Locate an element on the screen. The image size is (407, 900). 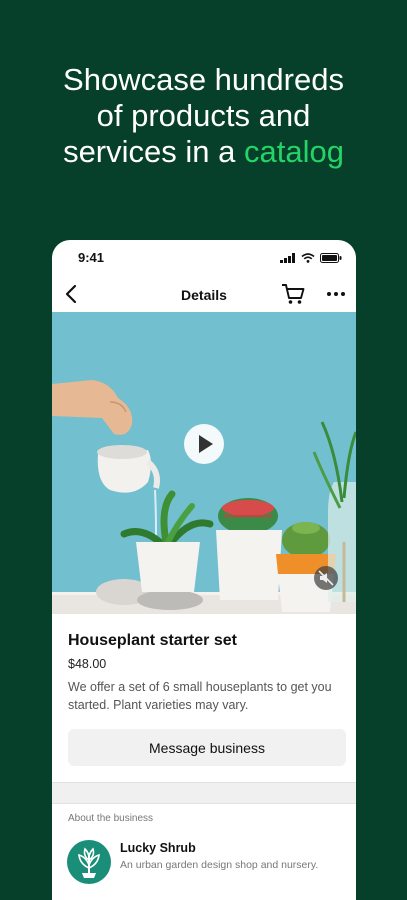
plant-logo-icon is located at coordinates (89, 862).